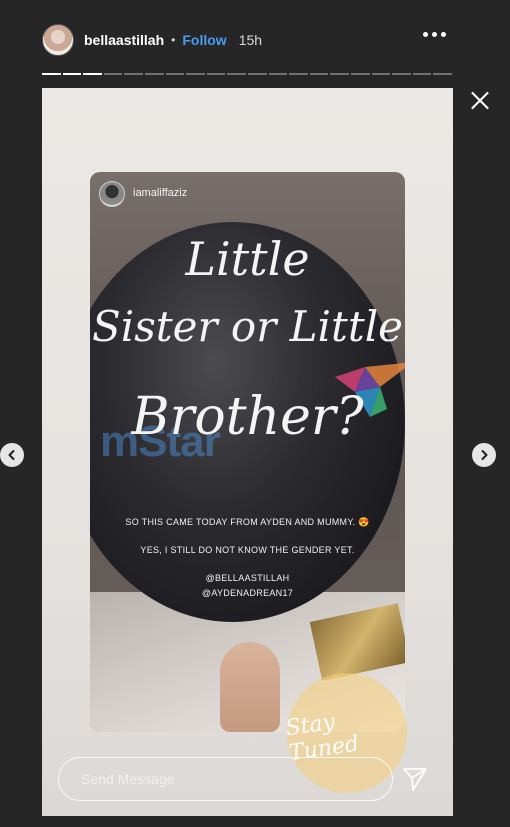 The width and height of the screenshot is (510, 827). Describe the element at coordinates (250, 687) in the screenshot. I see `hand-image` at that location.